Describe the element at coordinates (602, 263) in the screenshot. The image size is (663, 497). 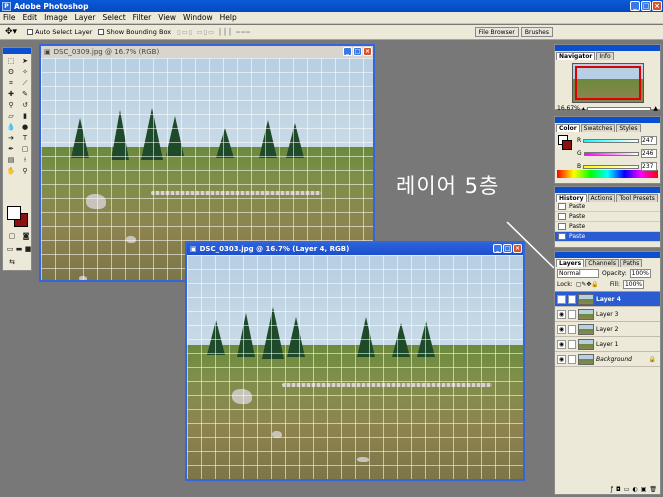
I see `tab-channels: Channels` at that location.